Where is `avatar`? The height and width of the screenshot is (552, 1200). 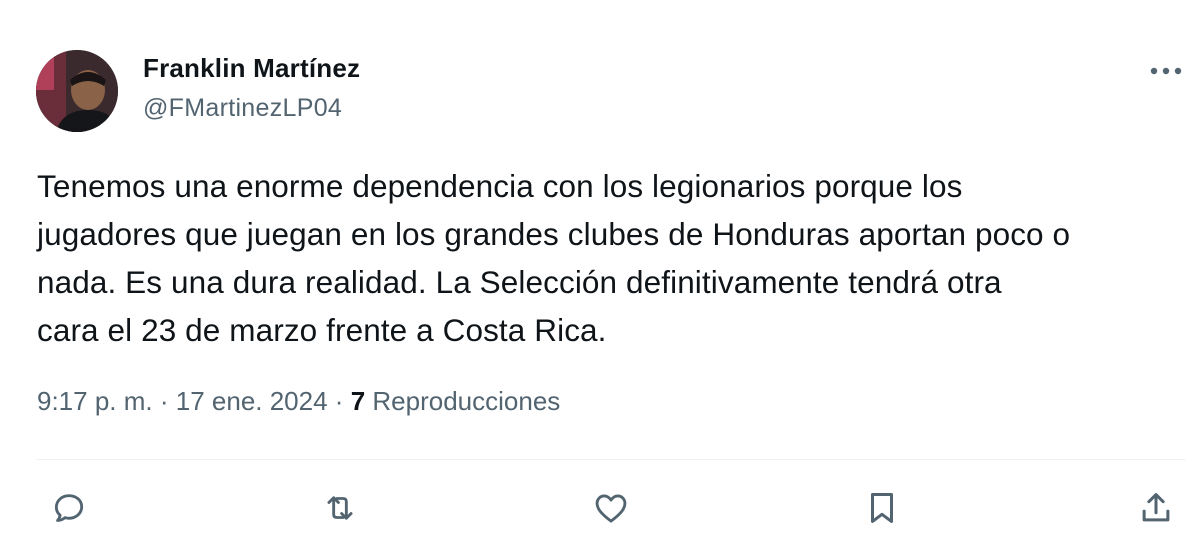 avatar is located at coordinates (77, 91).